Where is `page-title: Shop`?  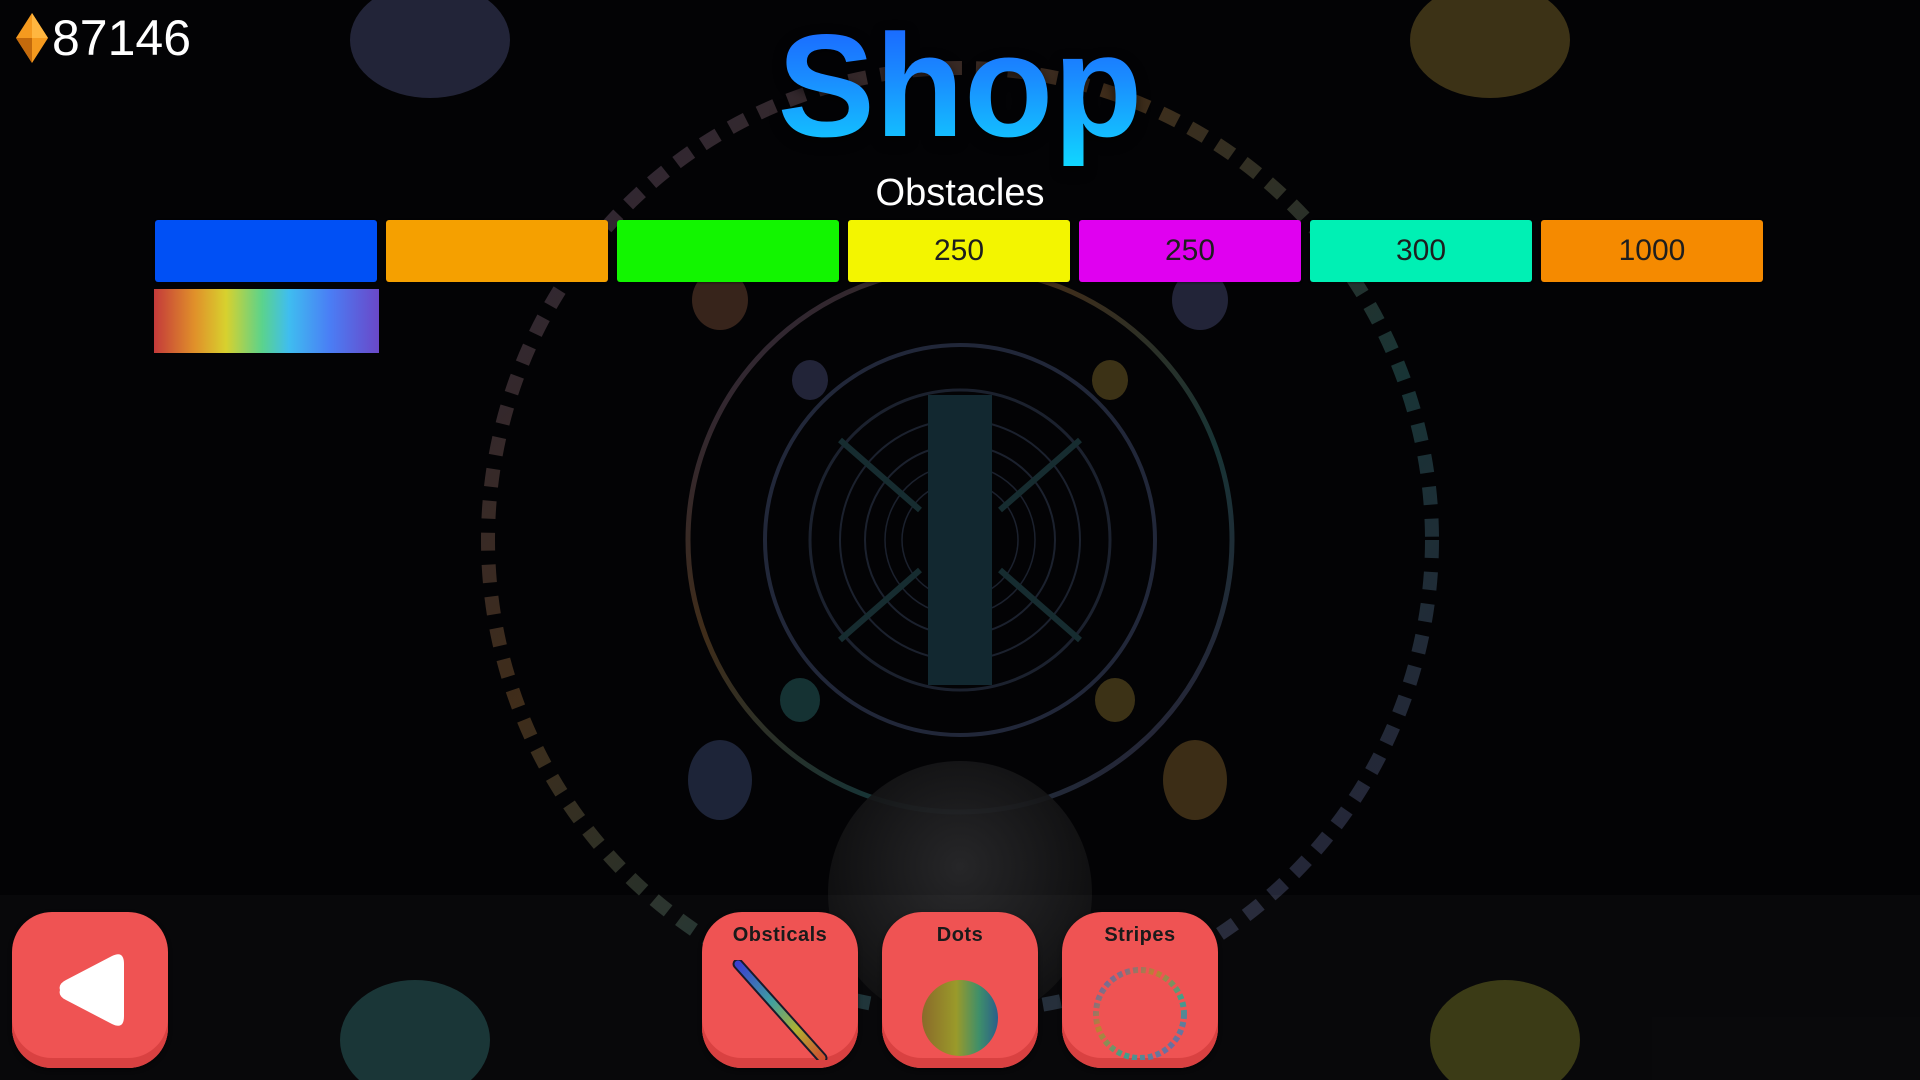 page-title: Shop is located at coordinates (960, 86).